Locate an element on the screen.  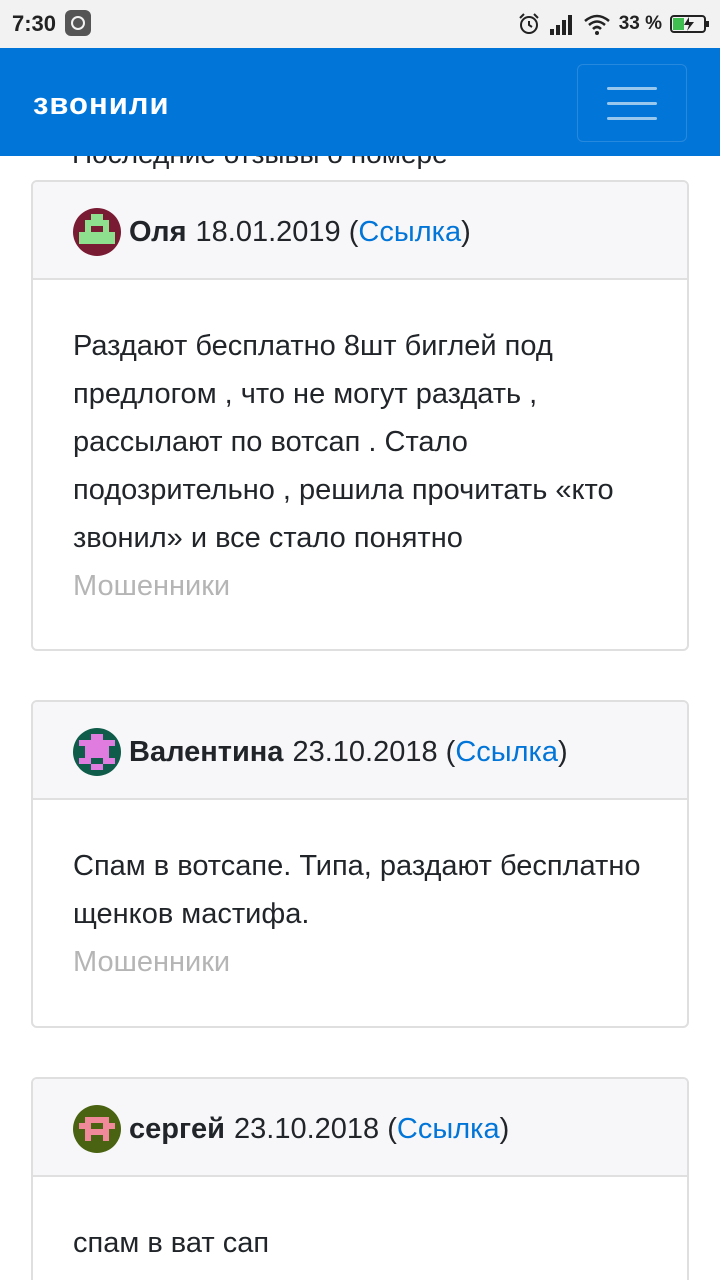
comment-header: Валентина 23.10.2018 (Ссылка) is located at coordinates (360, 751).